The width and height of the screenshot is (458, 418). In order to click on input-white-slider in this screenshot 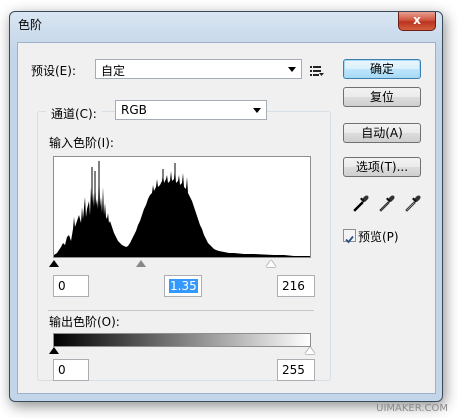, I will do `click(271, 263)`.